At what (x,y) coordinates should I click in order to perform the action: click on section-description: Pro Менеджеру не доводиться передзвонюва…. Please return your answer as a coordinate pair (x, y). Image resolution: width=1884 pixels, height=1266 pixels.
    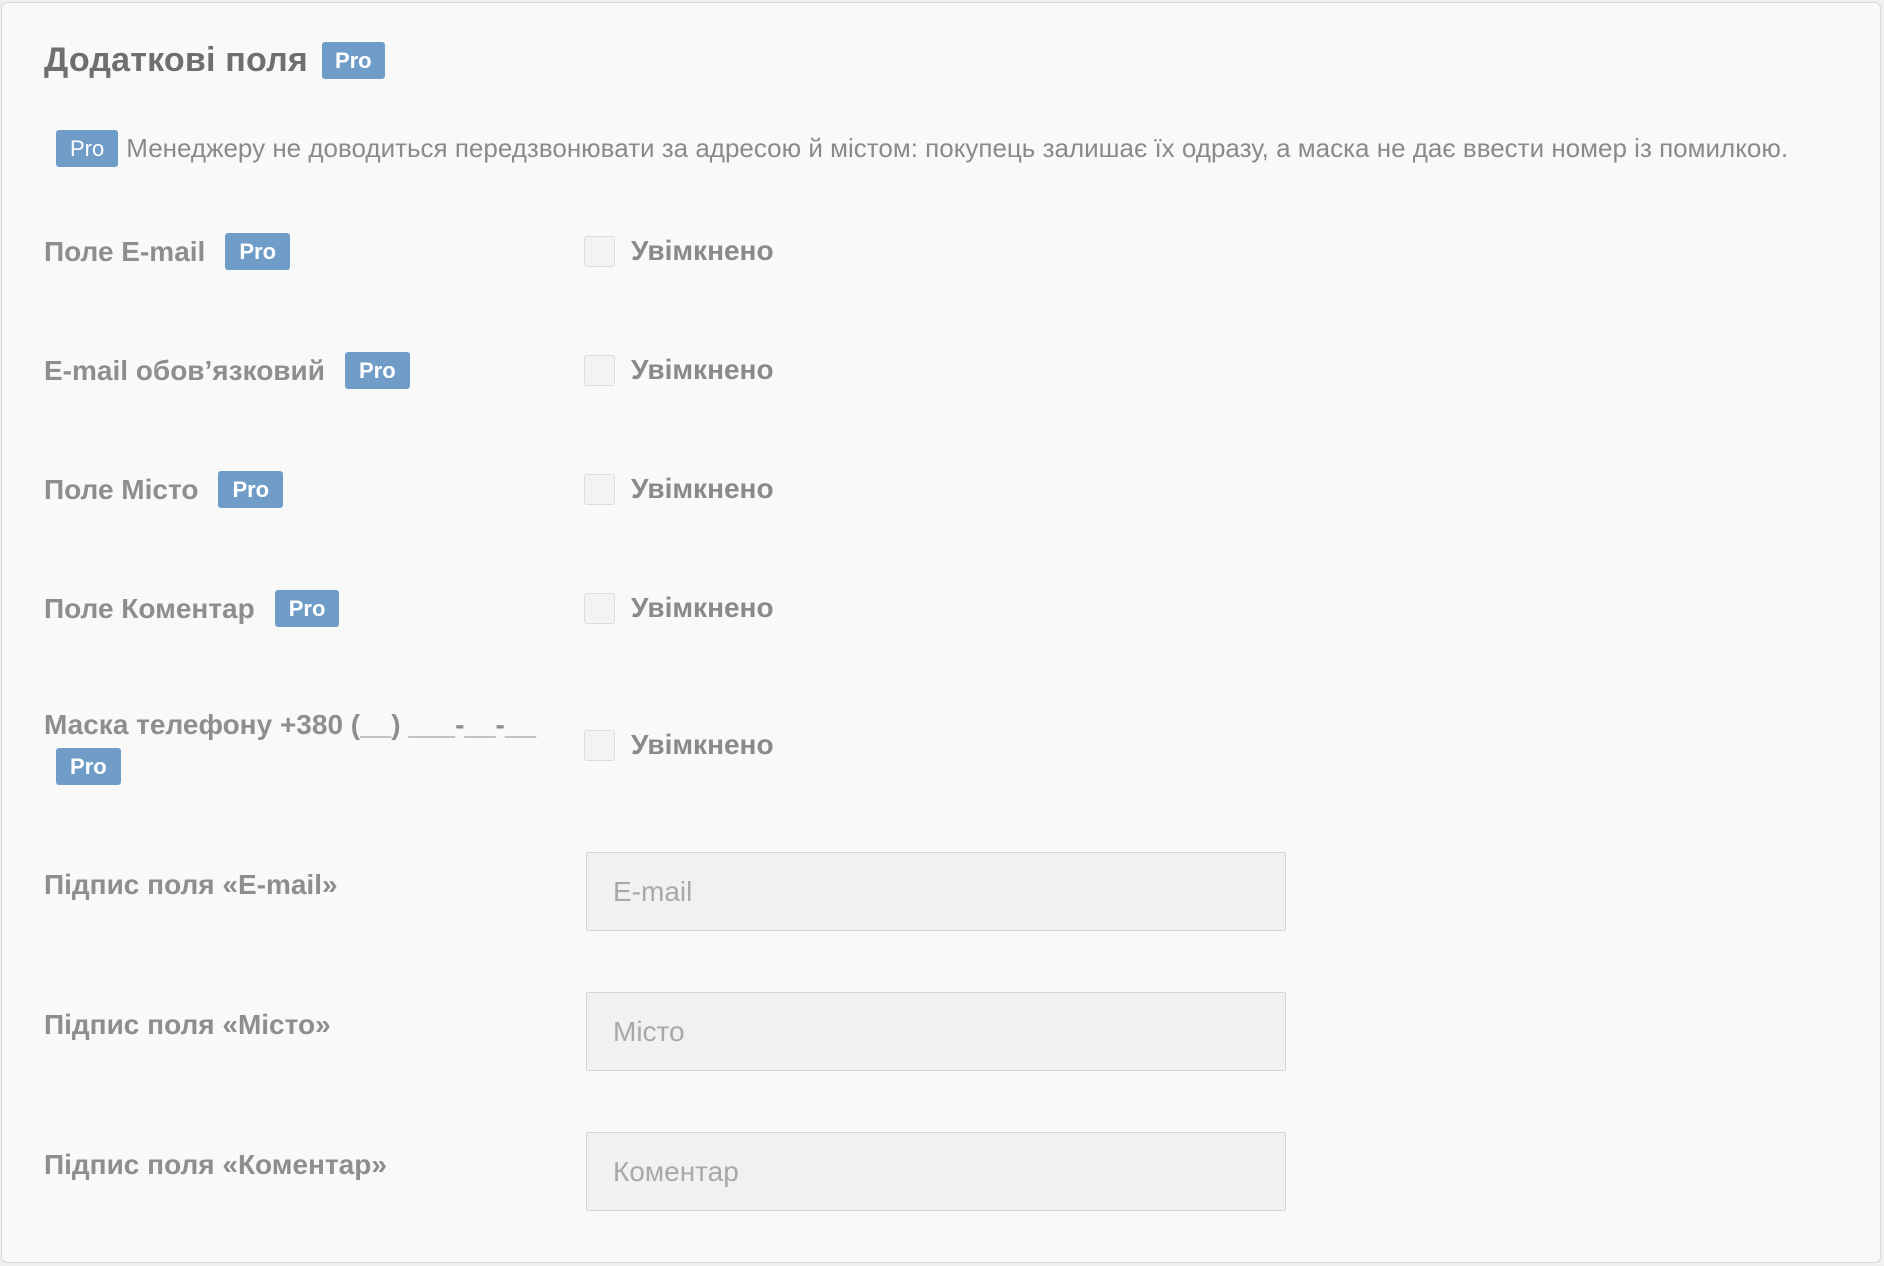
    Looking at the image, I should click on (922, 148).